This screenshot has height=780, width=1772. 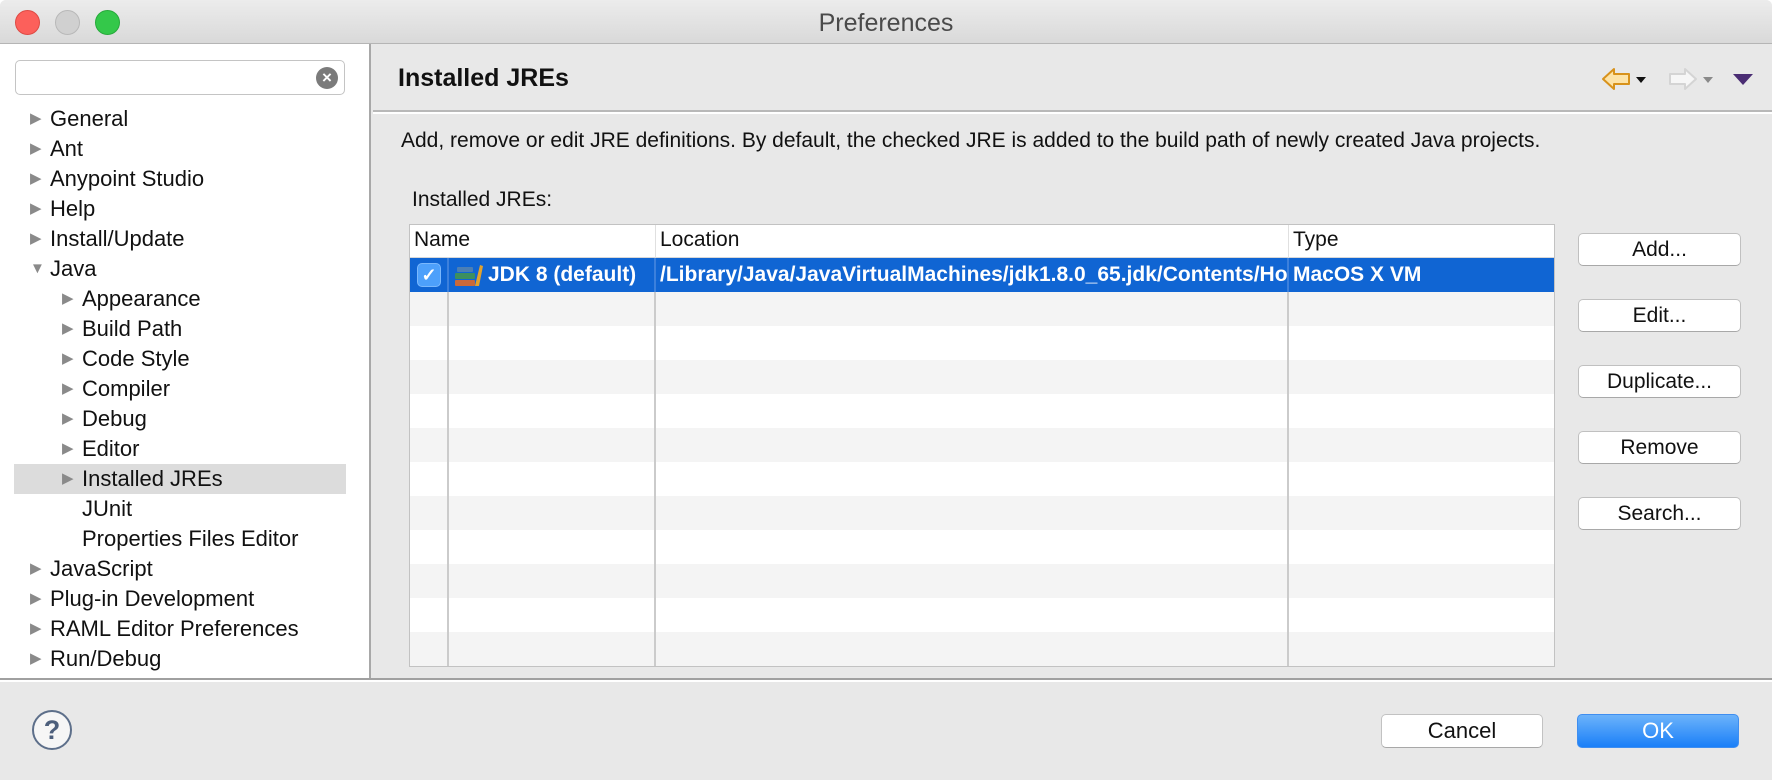 What do you see at coordinates (1659, 447) in the screenshot?
I see `remove-button: Remove` at bounding box center [1659, 447].